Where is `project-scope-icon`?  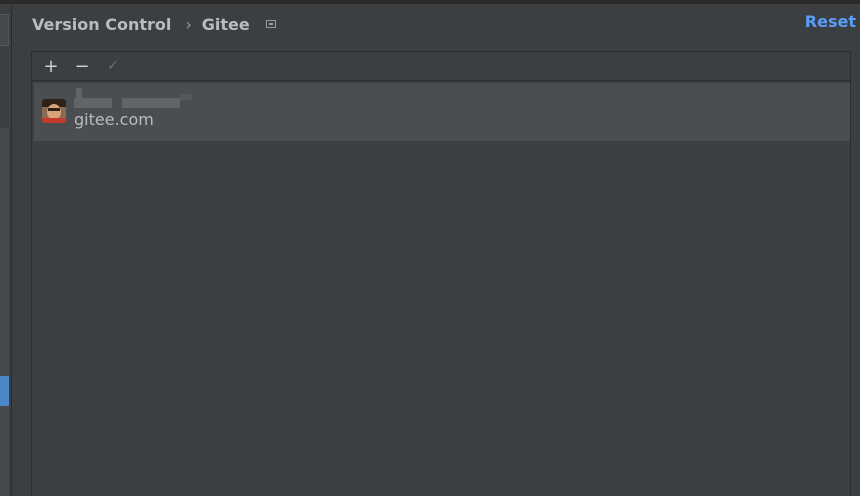
project-scope-icon is located at coordinates (270, 24).